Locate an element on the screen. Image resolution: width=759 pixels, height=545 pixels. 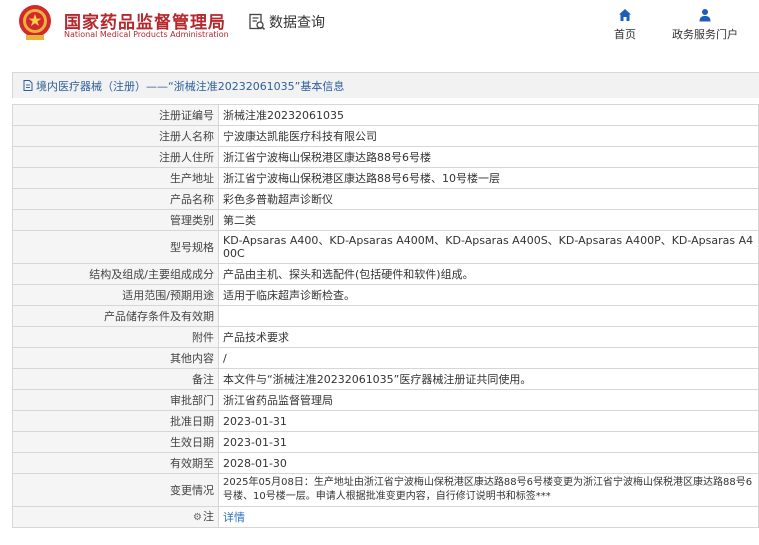
info-row: 其他内容 / is located at coordinates (385, 358).